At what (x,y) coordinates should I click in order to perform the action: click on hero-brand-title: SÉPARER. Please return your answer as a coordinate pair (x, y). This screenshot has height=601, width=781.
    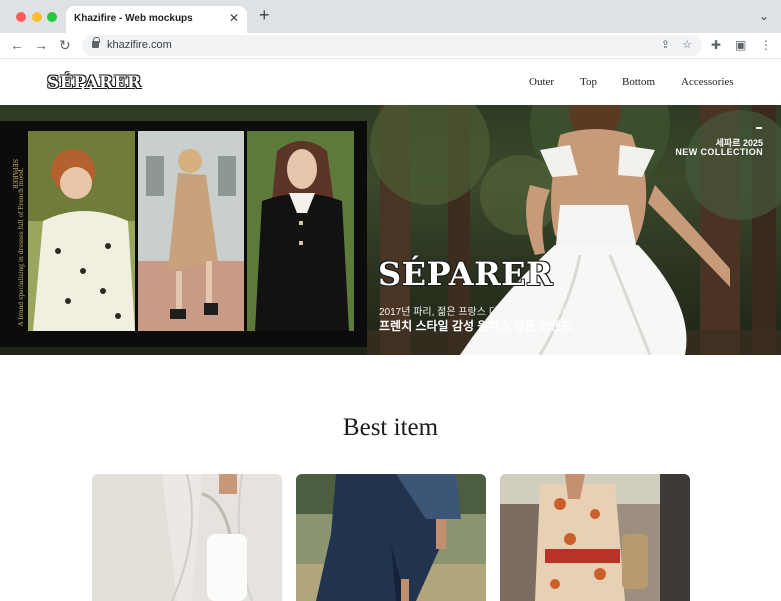
    Looking at the image, I should click on (466, 274).